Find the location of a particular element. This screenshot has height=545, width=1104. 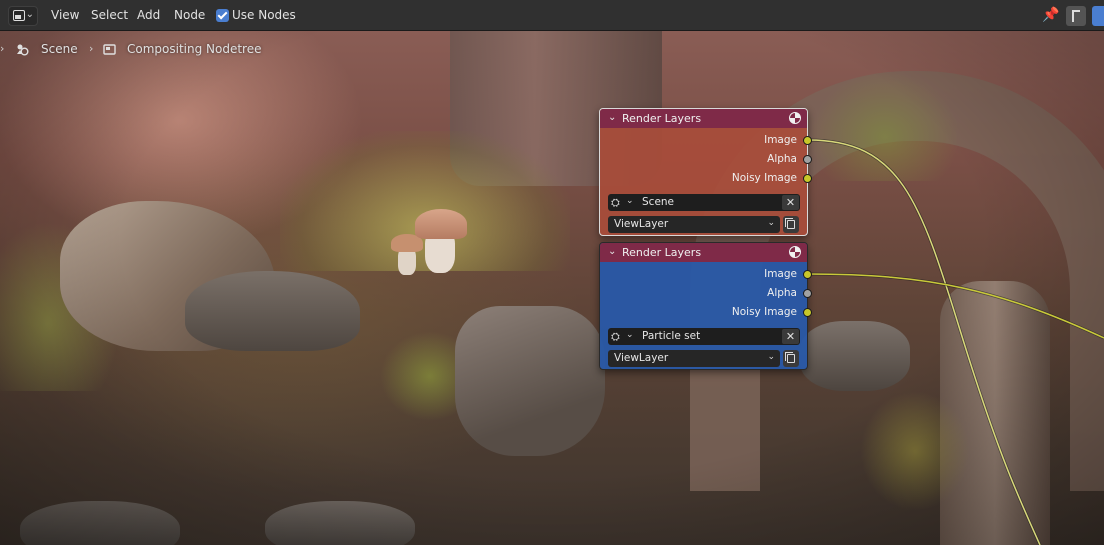

editor-type-selector: ⌄ is located at coordinates (23, 16).